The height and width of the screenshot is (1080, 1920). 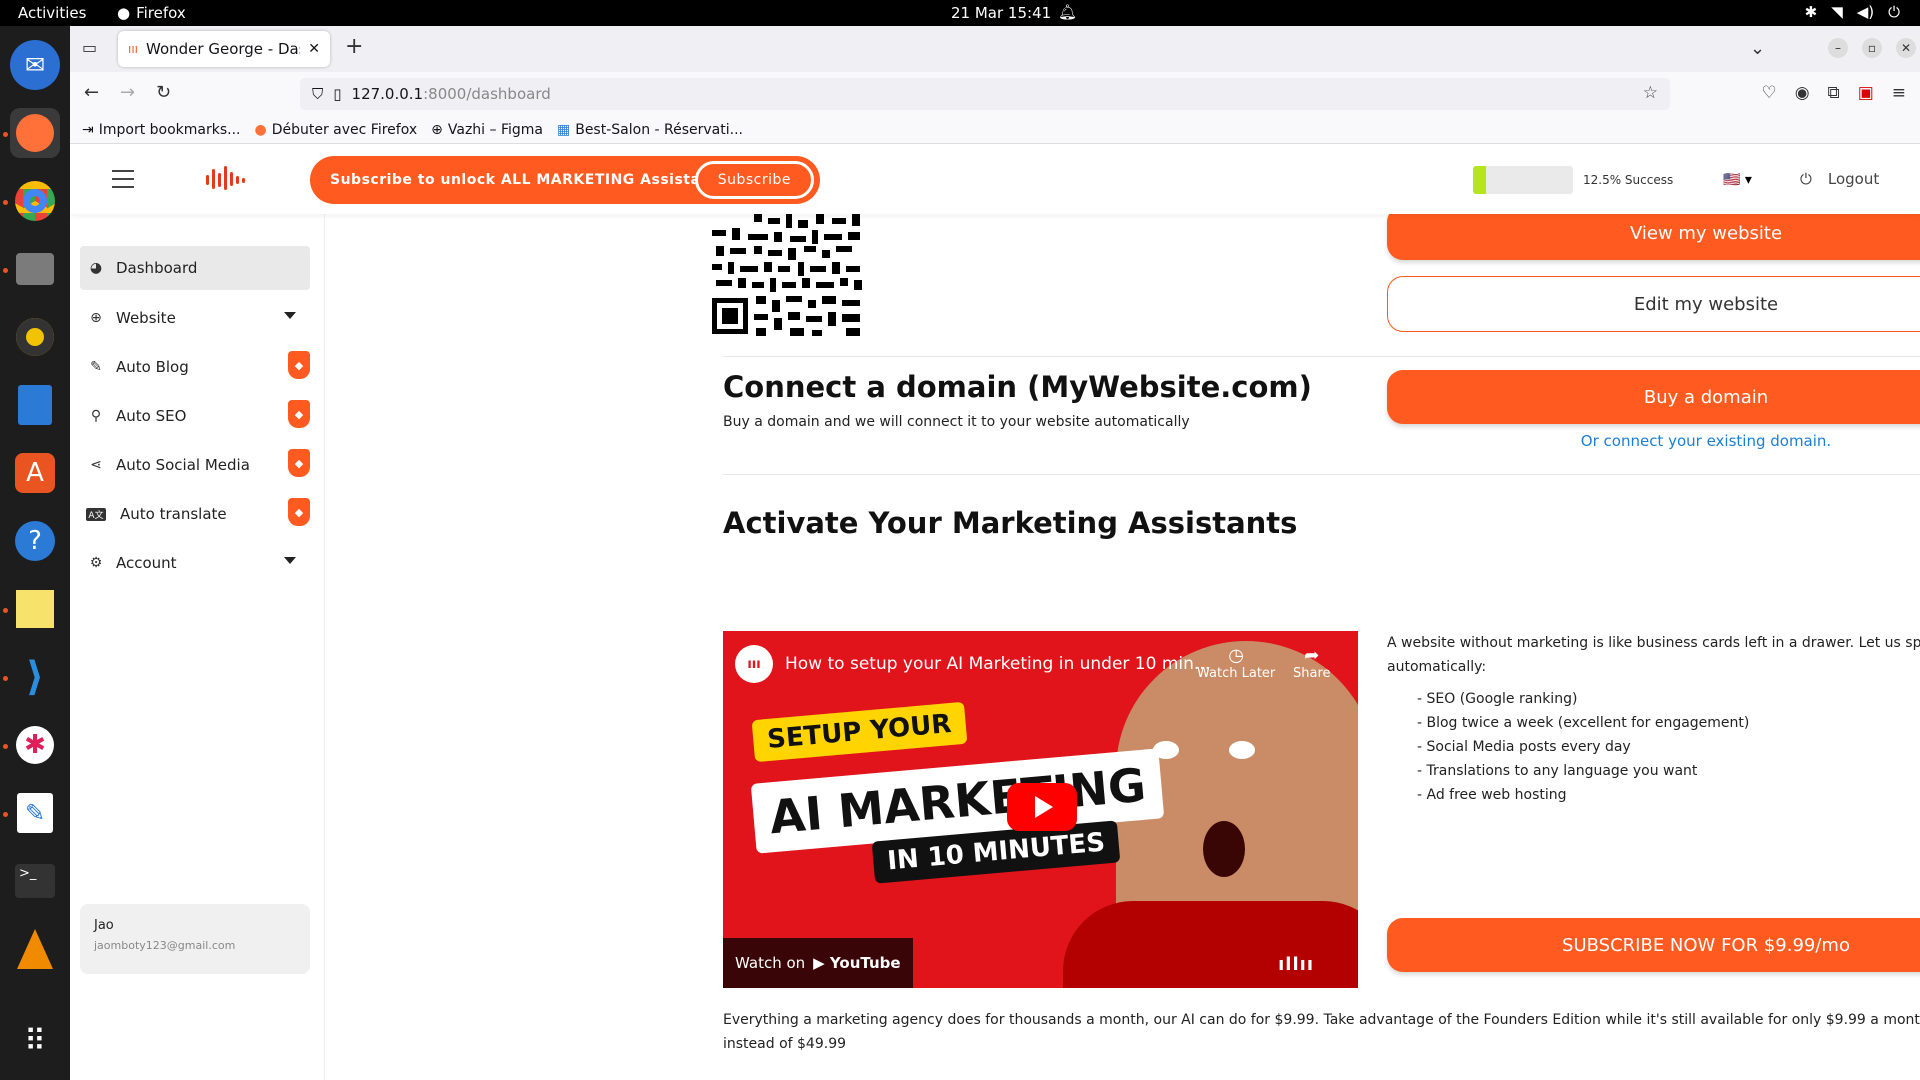 I want to click on subscribe-button: Subscribe, so click(x=754, y=180).